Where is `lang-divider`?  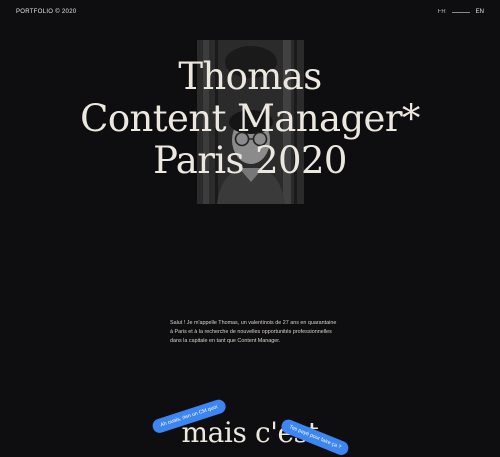 lang-divider is located at coordinates (460, 12).